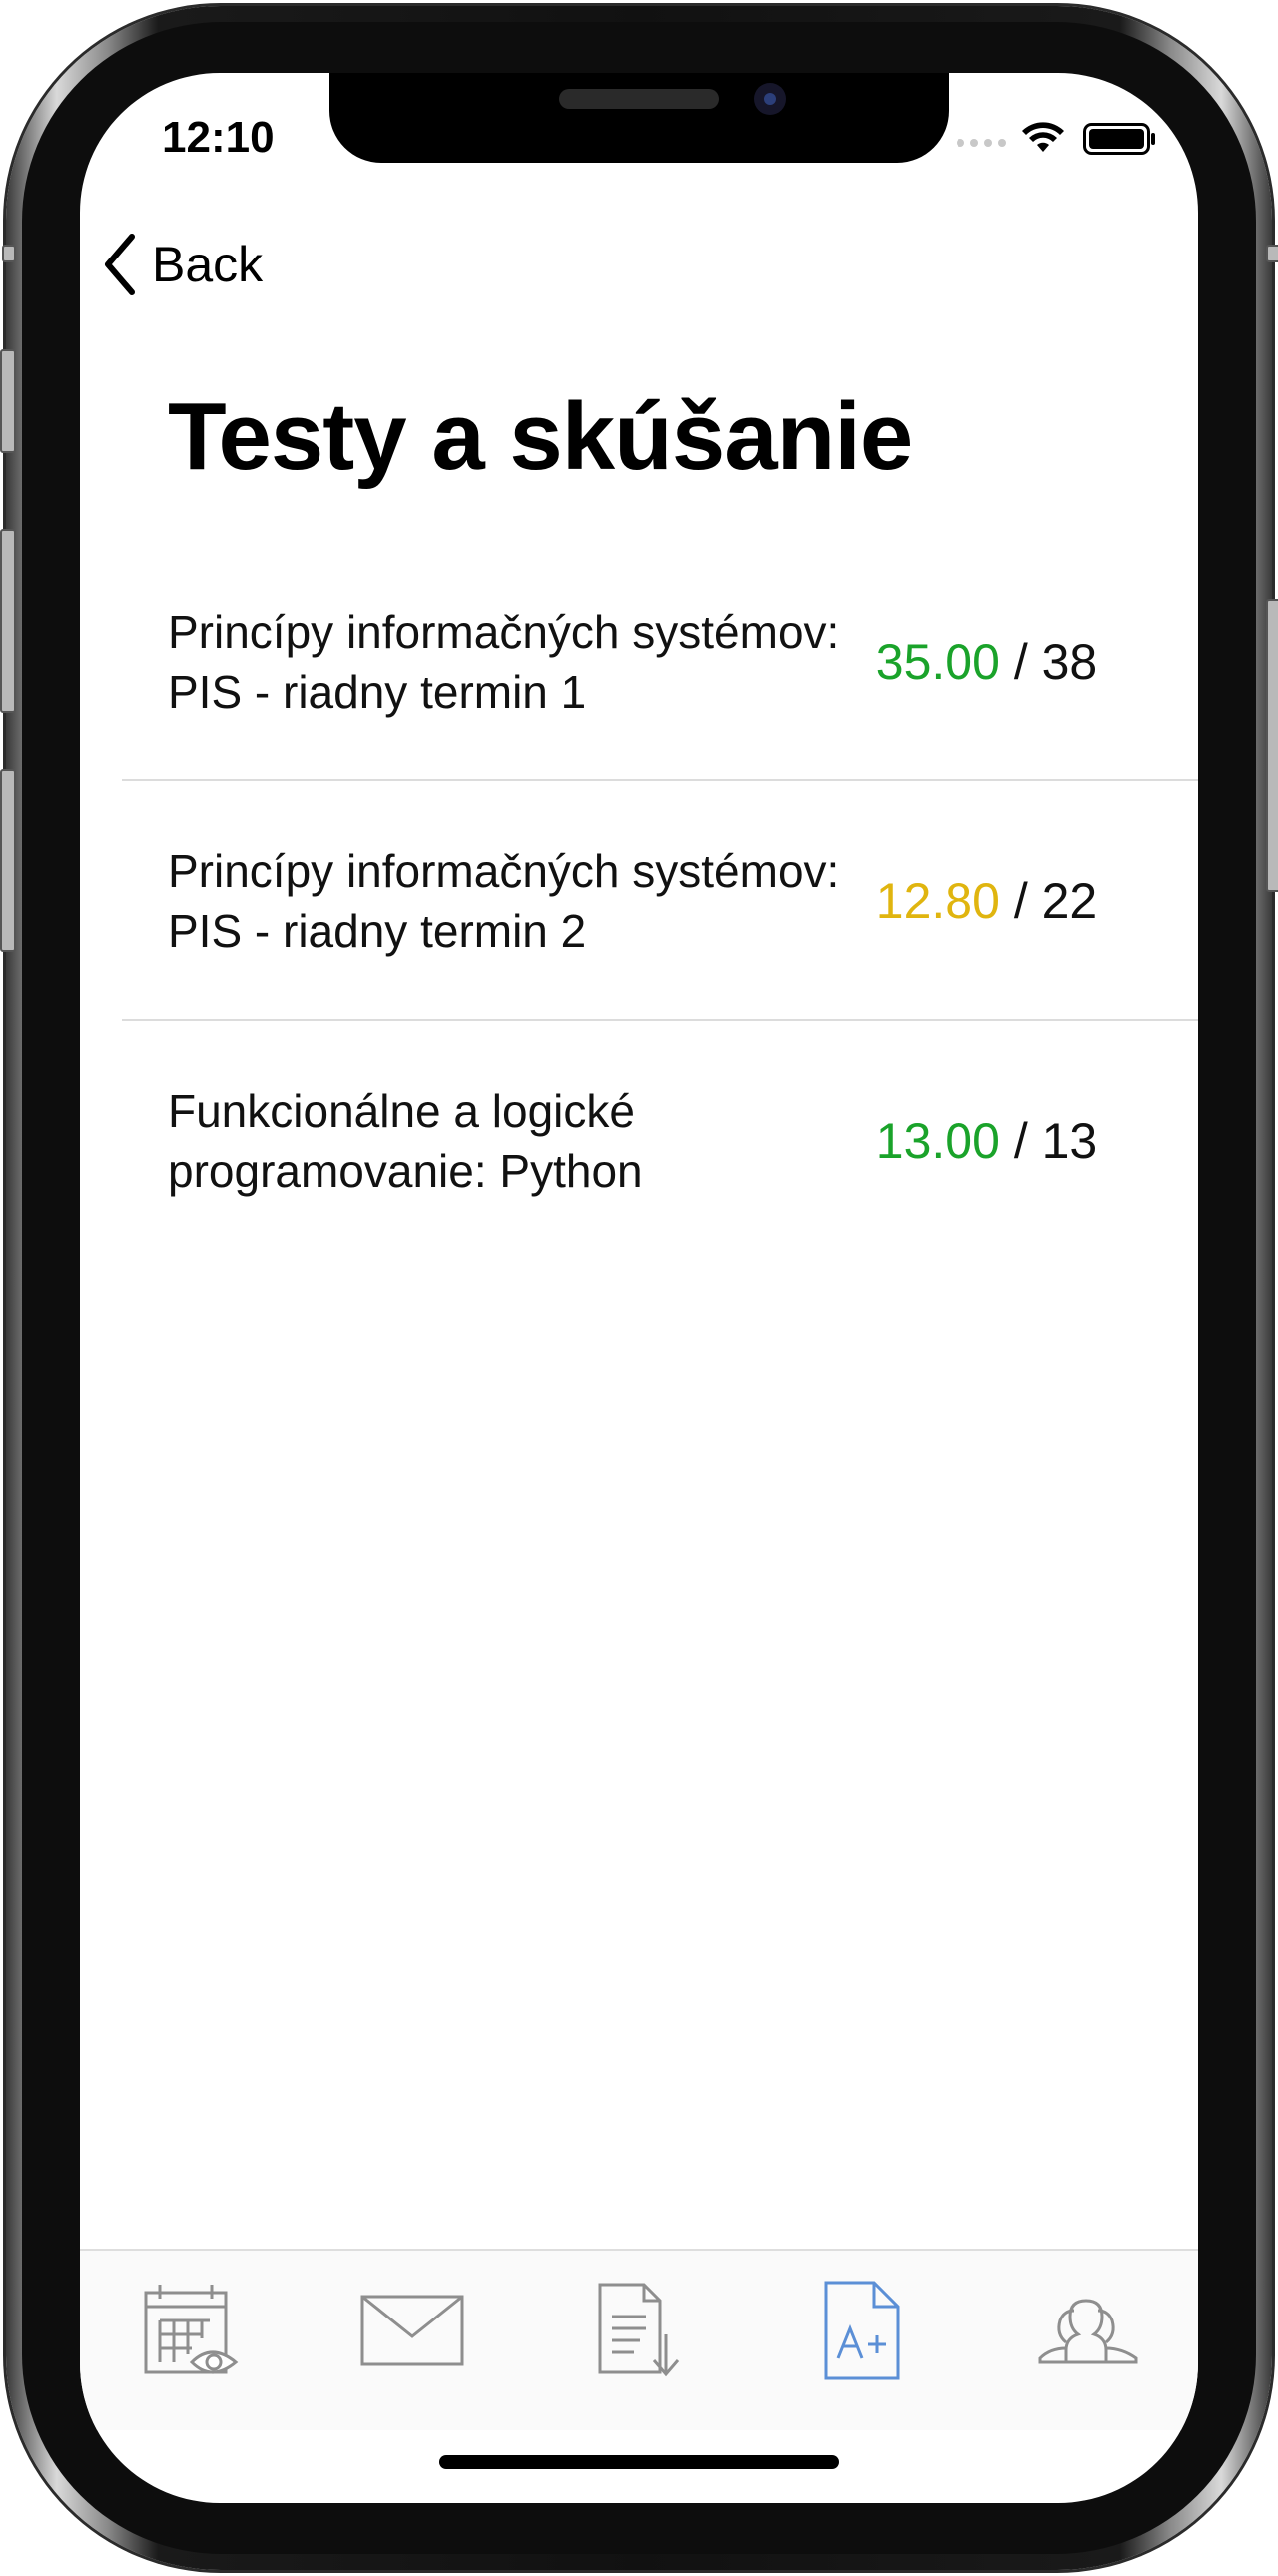 The width and height of the screenshot is (1278, 2576). I want to click on people-icon, so click(1088, 2332).